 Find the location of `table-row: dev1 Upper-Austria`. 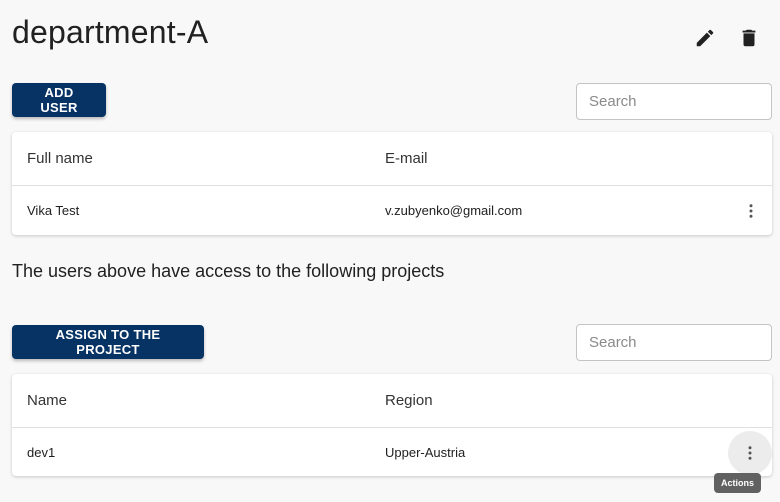

table-row: dev1 Upper-Austria is located at coordinates (392, 452).